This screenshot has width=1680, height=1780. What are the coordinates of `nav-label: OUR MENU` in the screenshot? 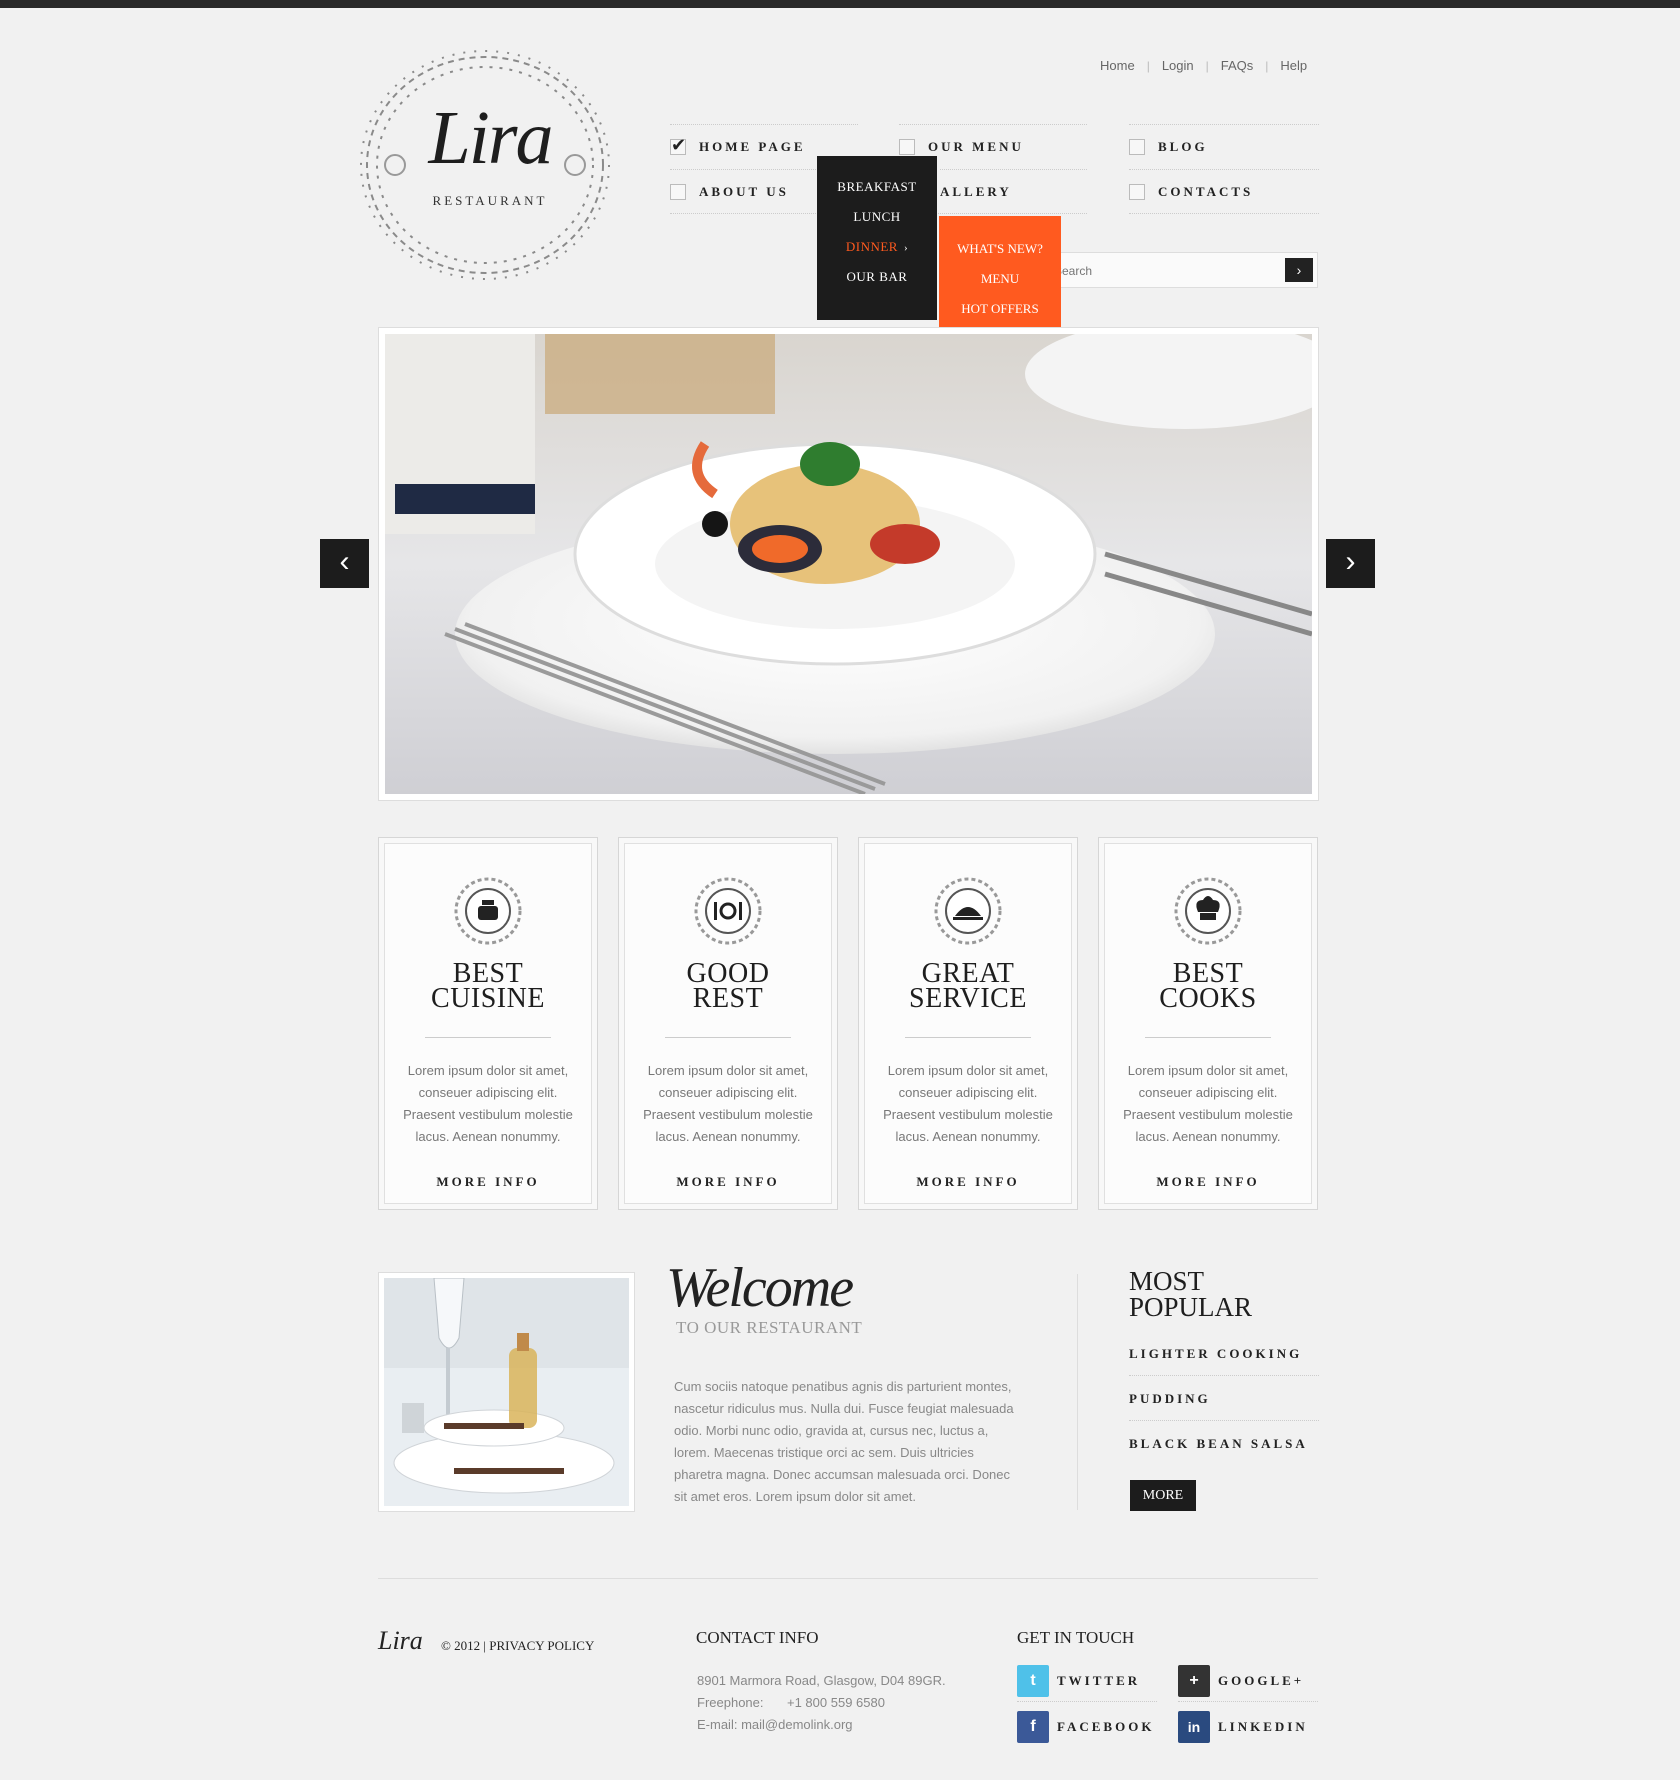 It's located at (976, 146).